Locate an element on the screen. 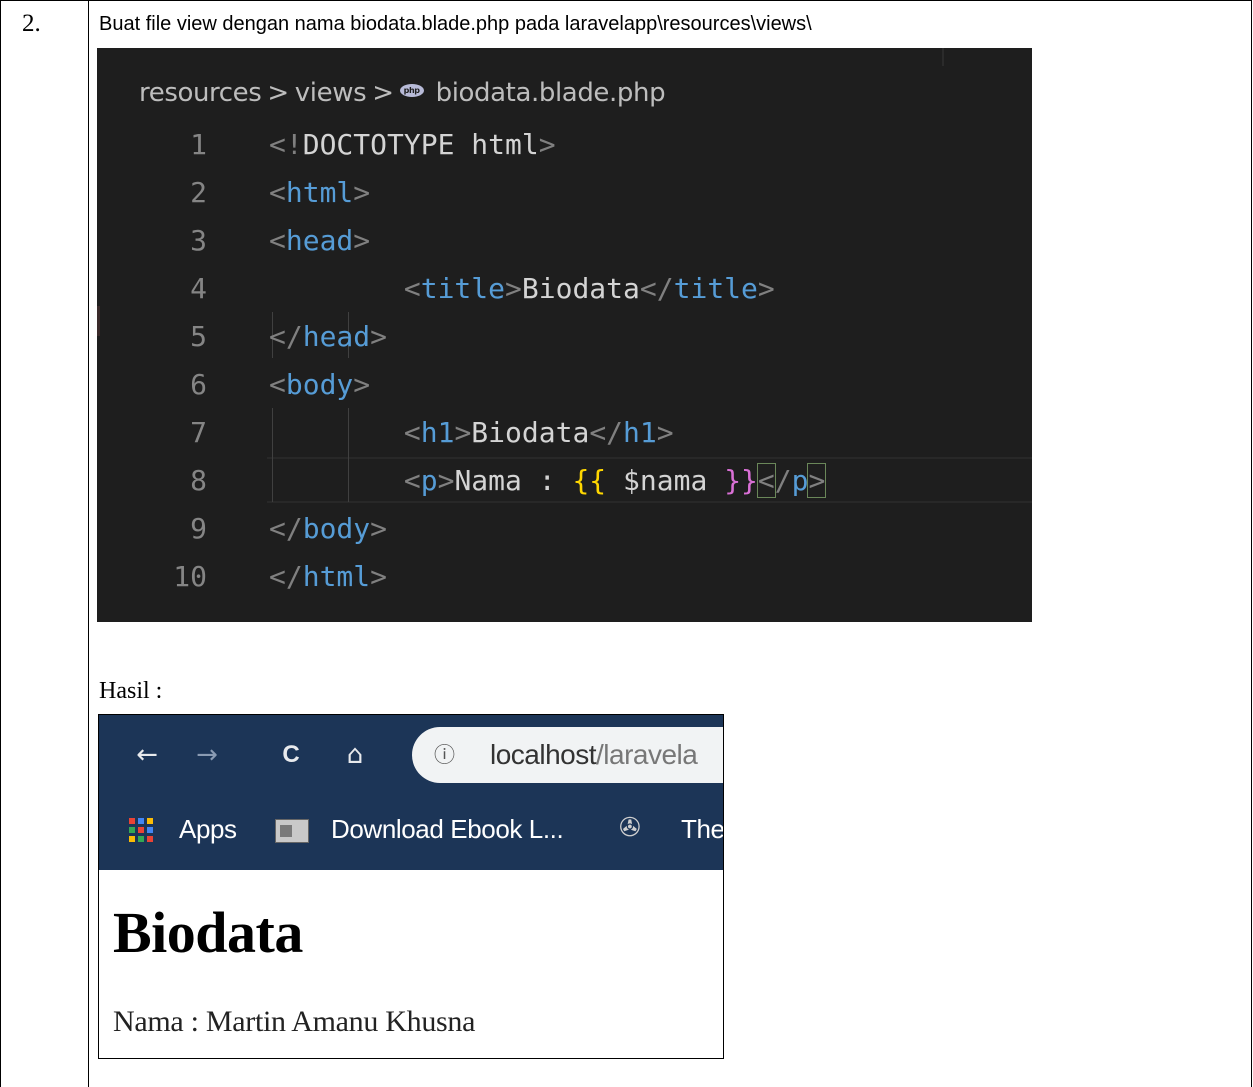 The image size is (1253, 1087). url-text: localhost/laravela is located at coordinates (594, 755).